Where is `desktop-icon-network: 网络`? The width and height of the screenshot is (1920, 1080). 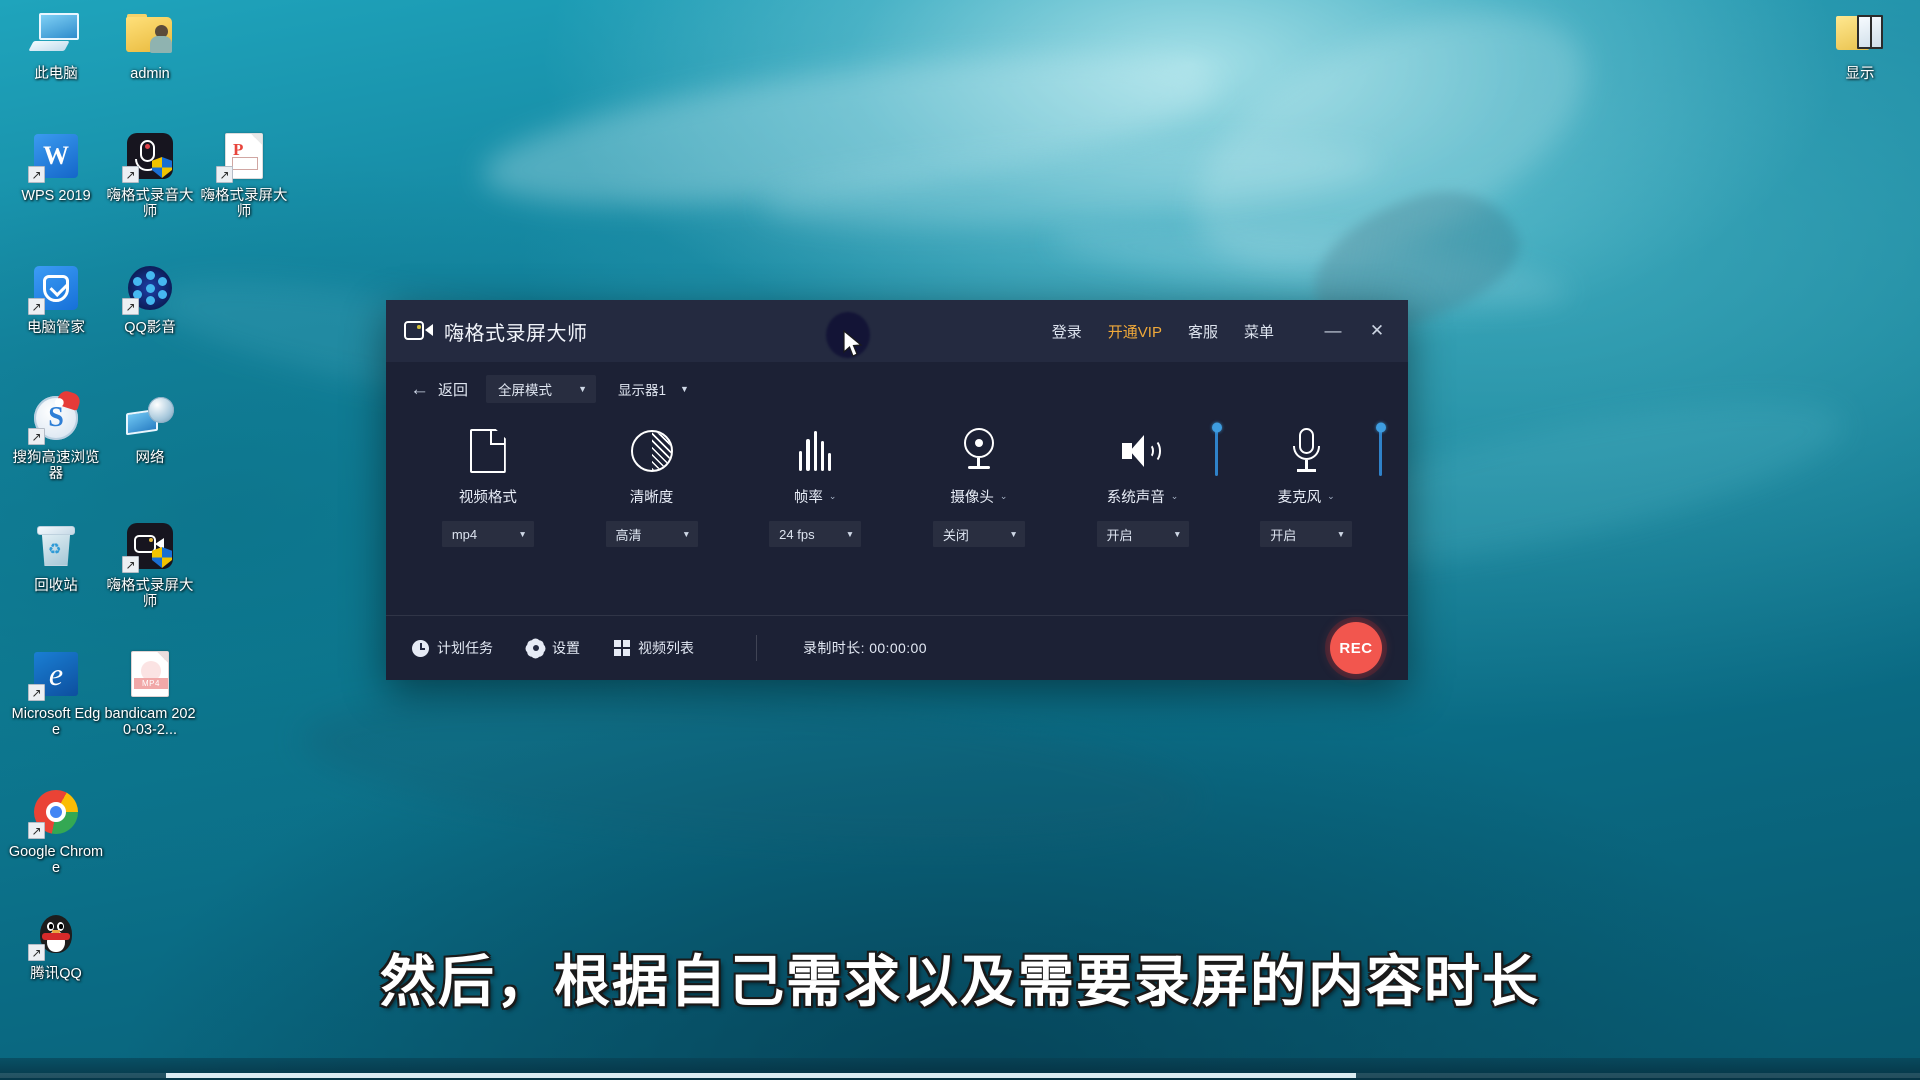 desktop-icon-network: 网络 is located at coordinates (150, 429).